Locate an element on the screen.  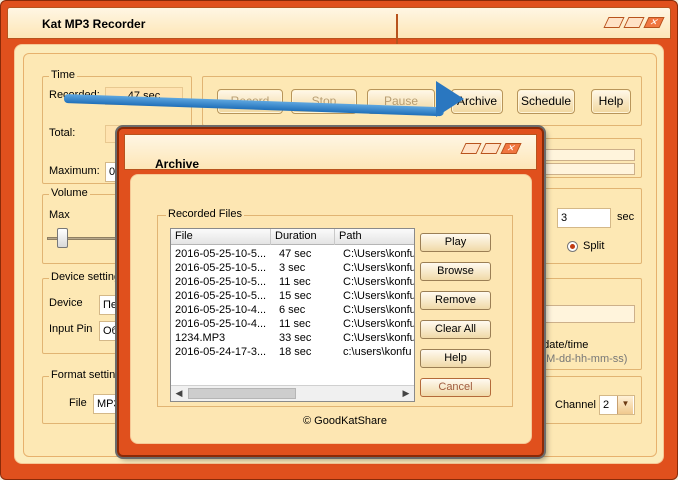
file-format-label: File is located at coordinates (78, 403).